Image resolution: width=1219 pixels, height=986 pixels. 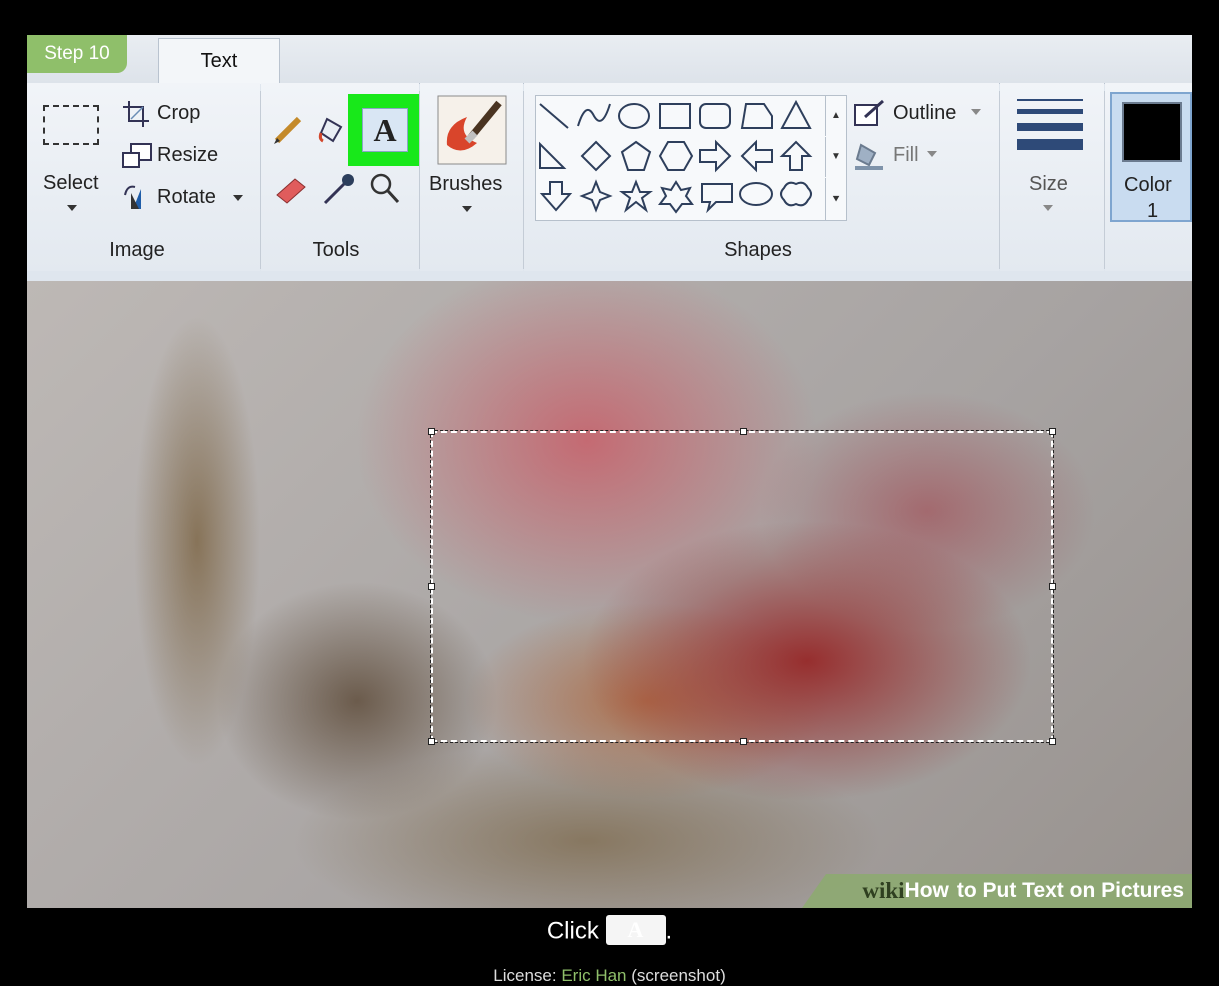 I want to click on wikihow-watermark: wiki How to Put Text on Pictures, so click(x=997, y=891).